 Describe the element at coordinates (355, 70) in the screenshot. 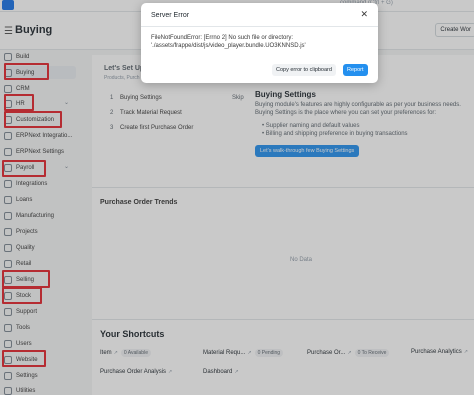

I see `report-button: Report` at that location.